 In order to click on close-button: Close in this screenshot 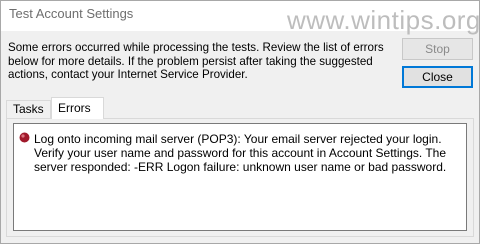, I will do `click(437, 77)`.